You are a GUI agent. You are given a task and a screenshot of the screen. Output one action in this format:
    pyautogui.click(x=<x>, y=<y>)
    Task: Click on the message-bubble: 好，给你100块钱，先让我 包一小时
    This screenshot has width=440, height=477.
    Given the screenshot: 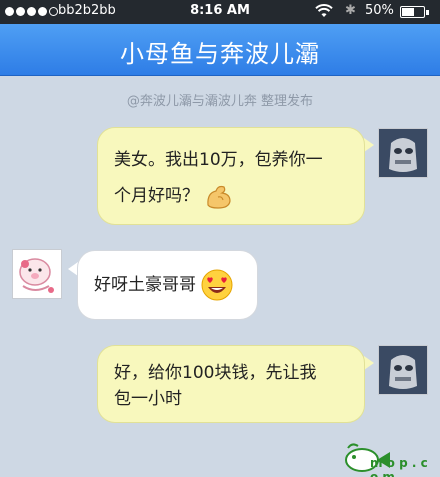 What is the action you would take?
    pyautogui.click(x=231, y=384)
    